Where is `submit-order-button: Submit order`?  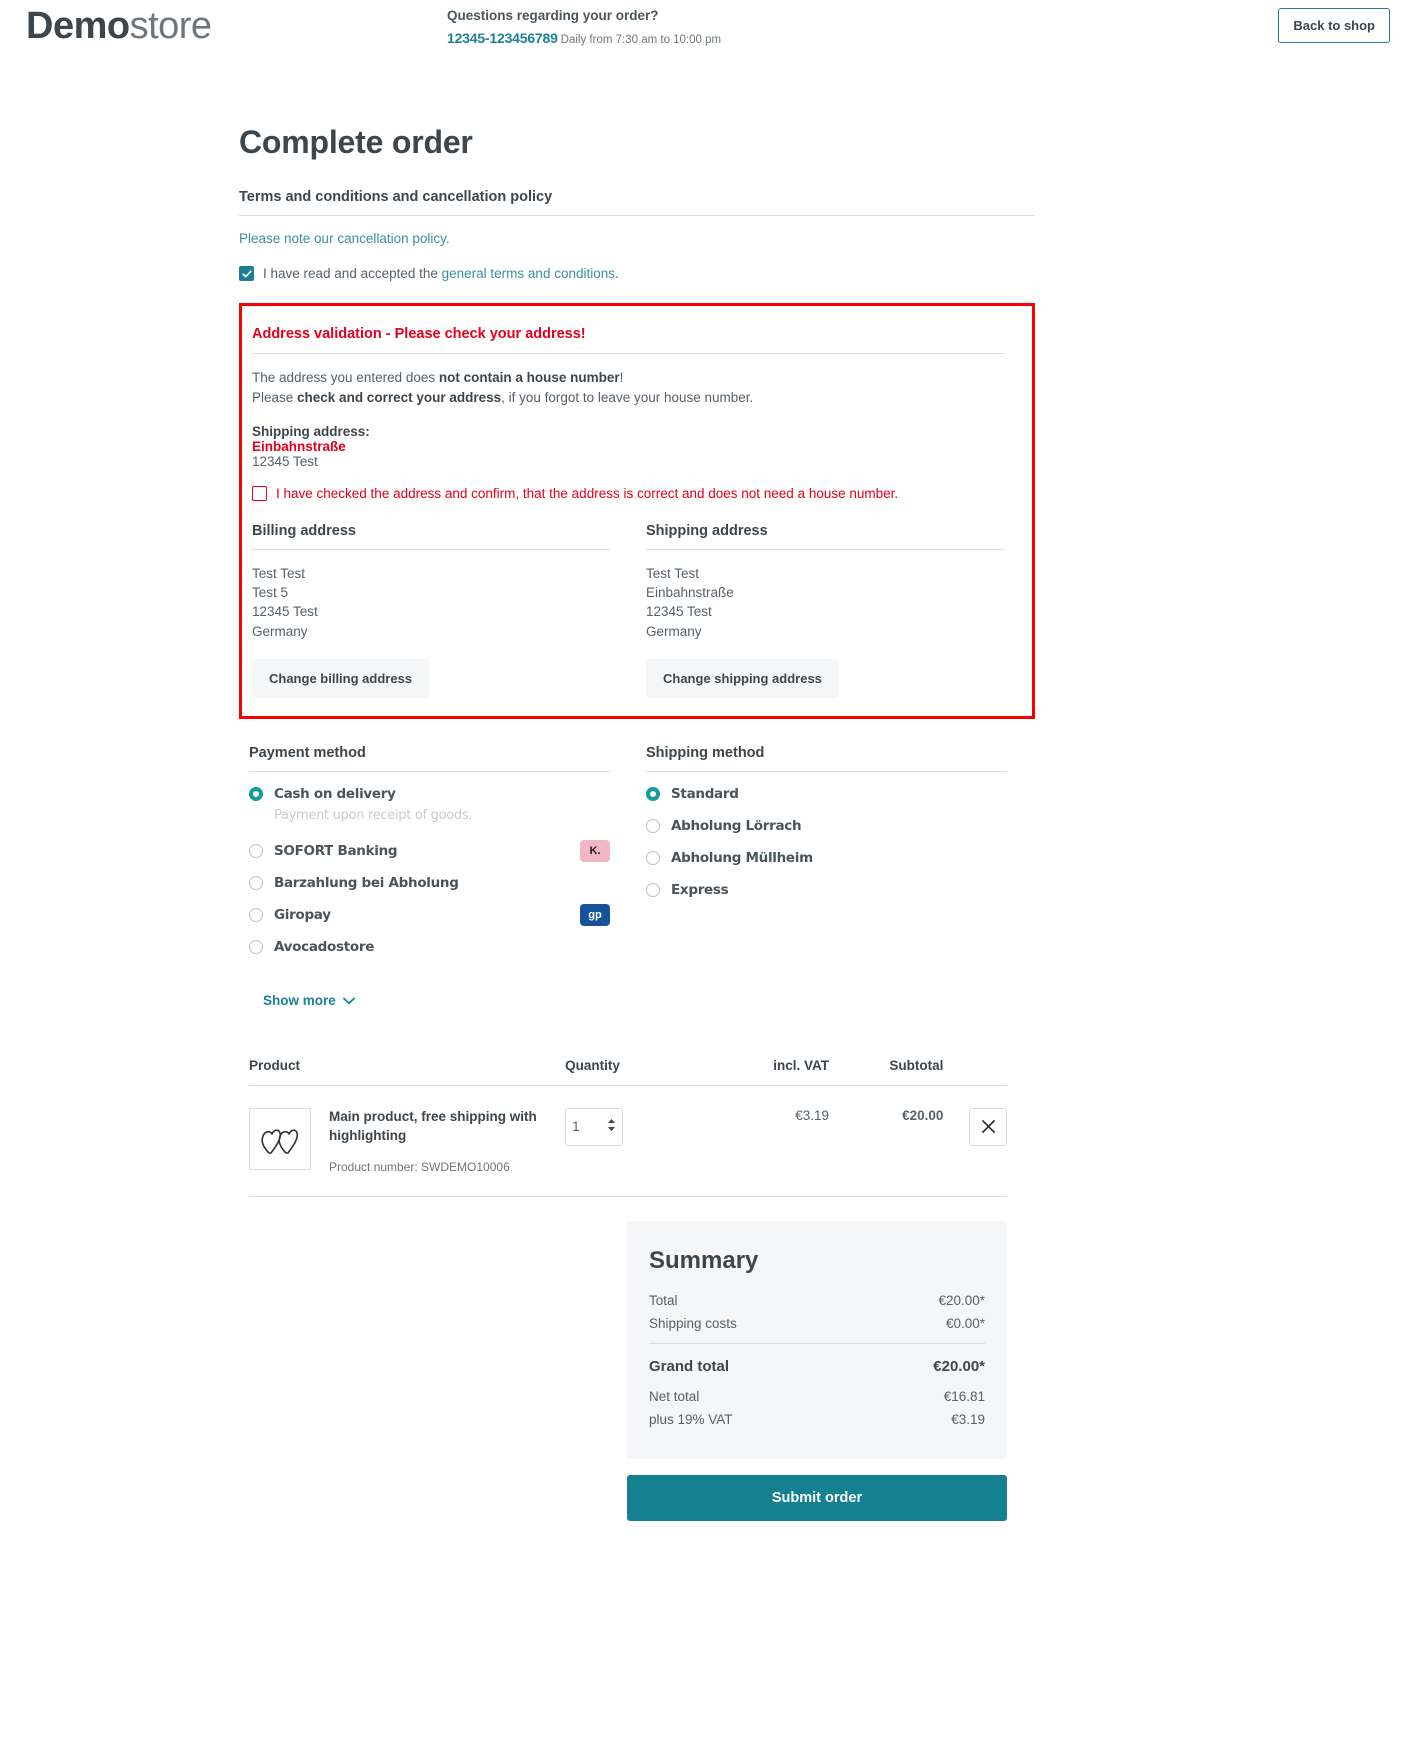 submit-order-button: Submit order is located at coordinates (817, 1497).